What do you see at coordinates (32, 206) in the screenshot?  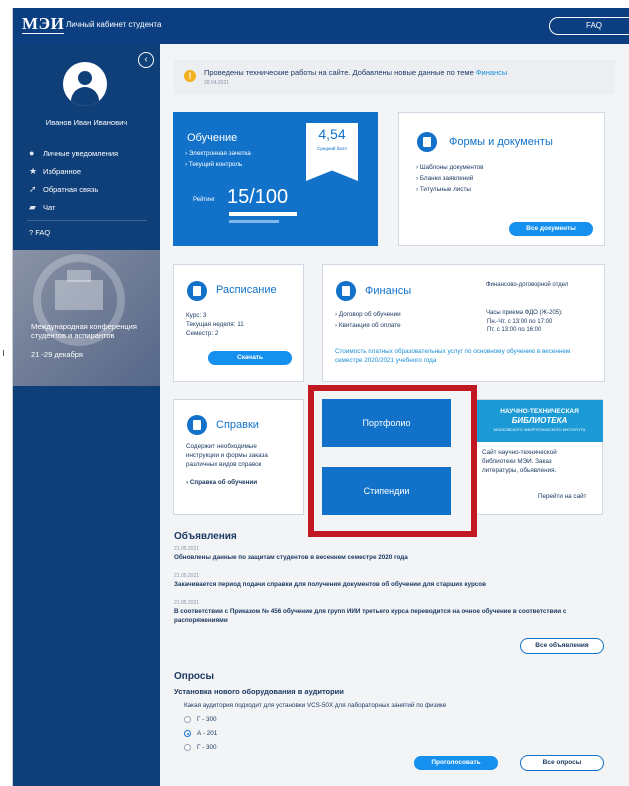 I see `chat-icon: ▰` at bounding box center [32, 206].